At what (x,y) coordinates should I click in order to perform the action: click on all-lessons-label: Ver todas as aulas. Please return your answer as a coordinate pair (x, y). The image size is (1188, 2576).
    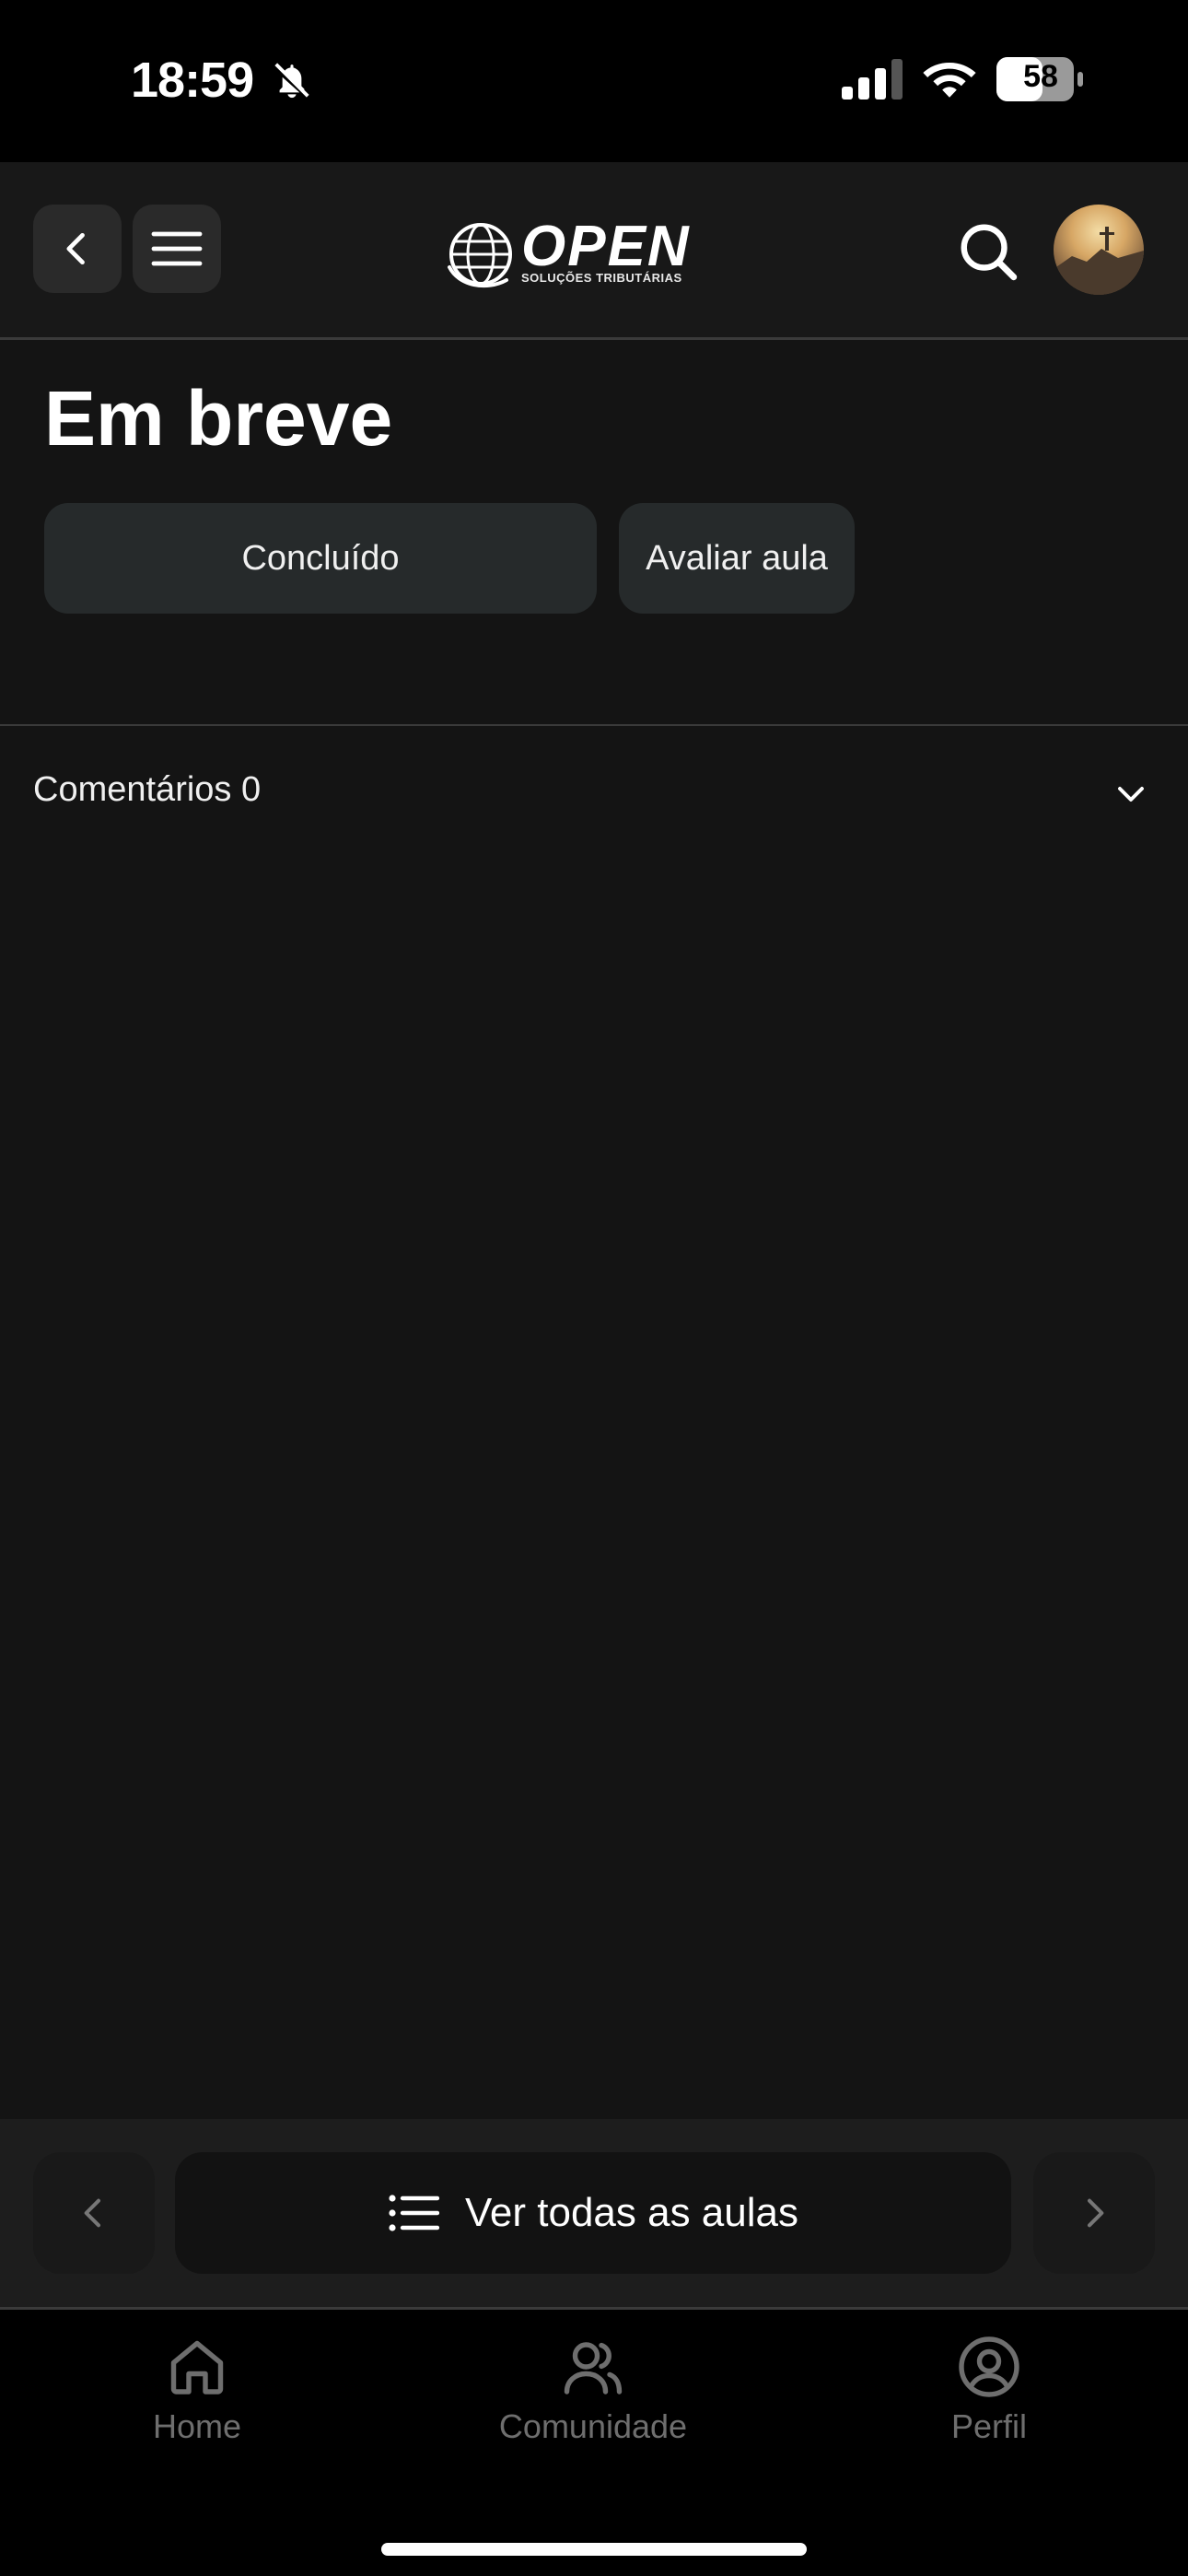
    Looking at the image, I should click on (631, 2213).